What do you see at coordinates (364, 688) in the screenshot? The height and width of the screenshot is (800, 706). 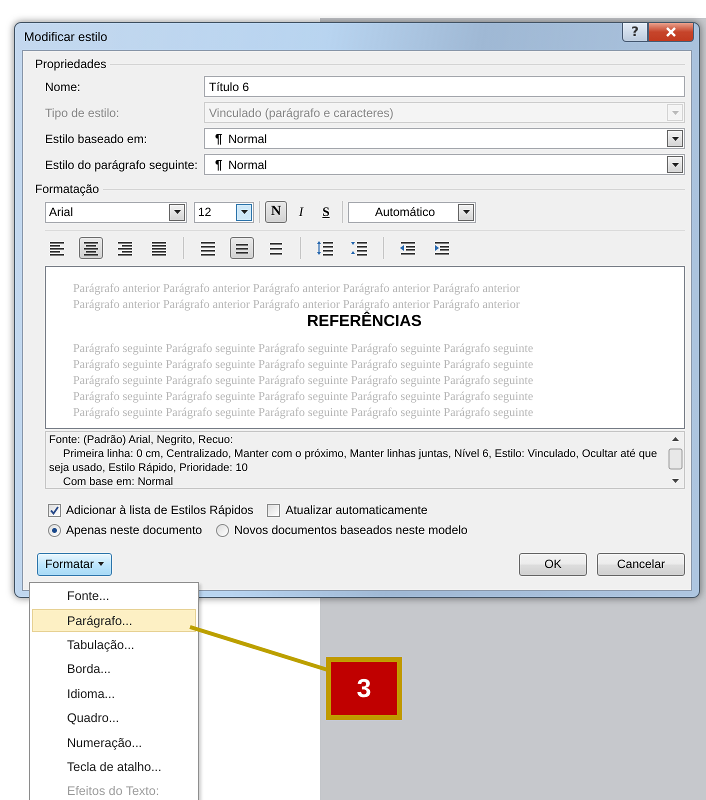 I see `step-number-badge: 3` at bounding box center [364, 688].